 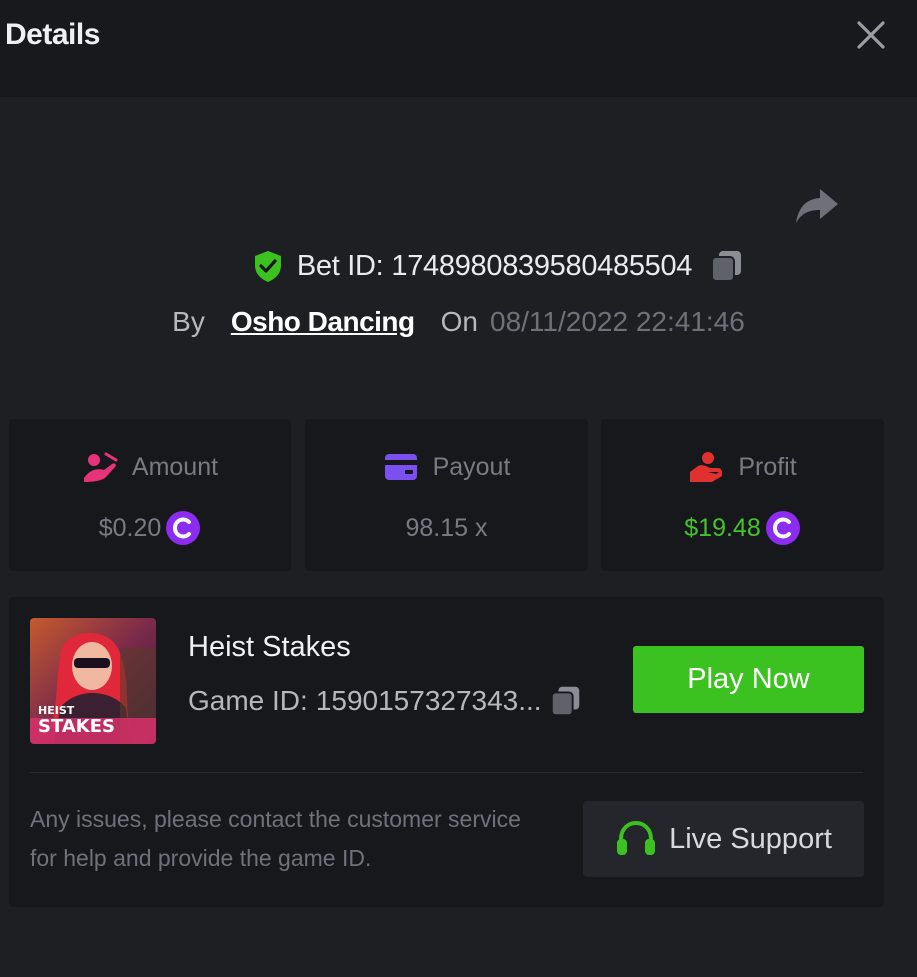 I want to click on shield-check-icon, so click(x=267, y=266).